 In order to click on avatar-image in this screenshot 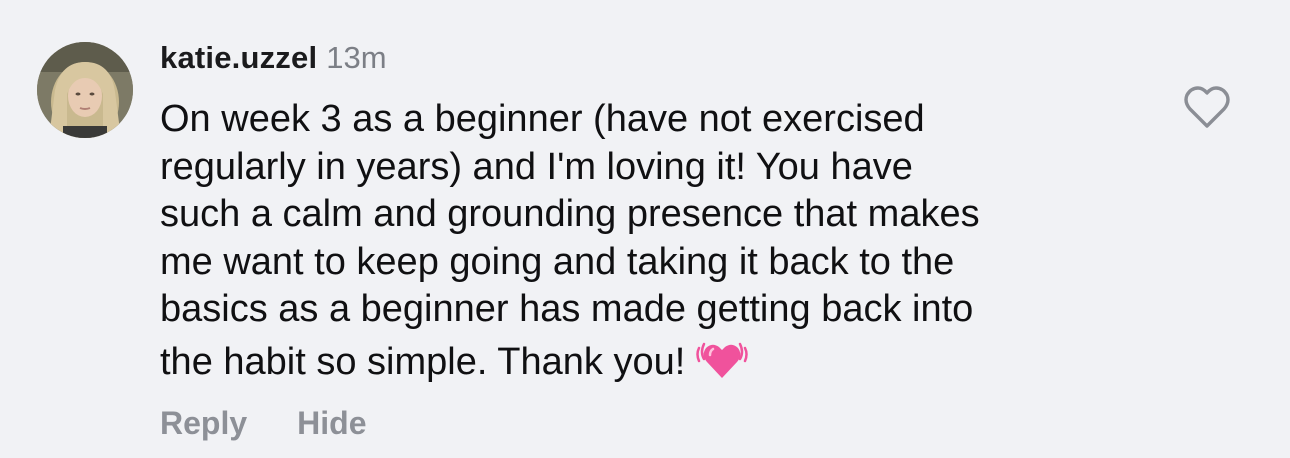, I will do `click(85, 90)`.